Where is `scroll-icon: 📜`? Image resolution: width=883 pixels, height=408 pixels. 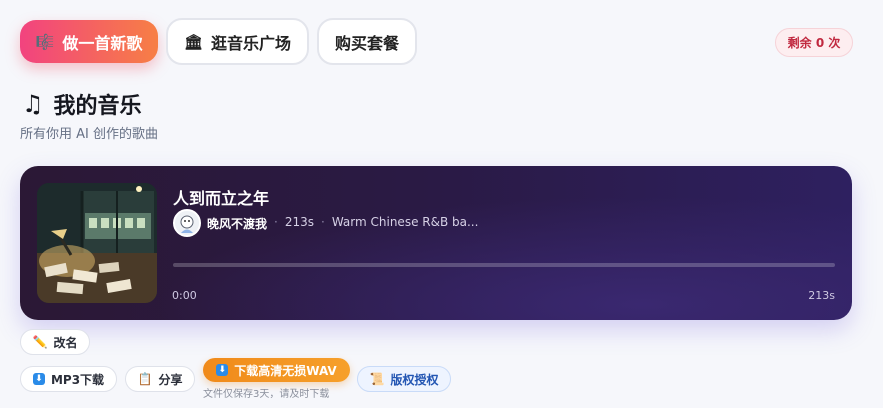
scroll-icon: 📜 is located at coordinates (377, 379).